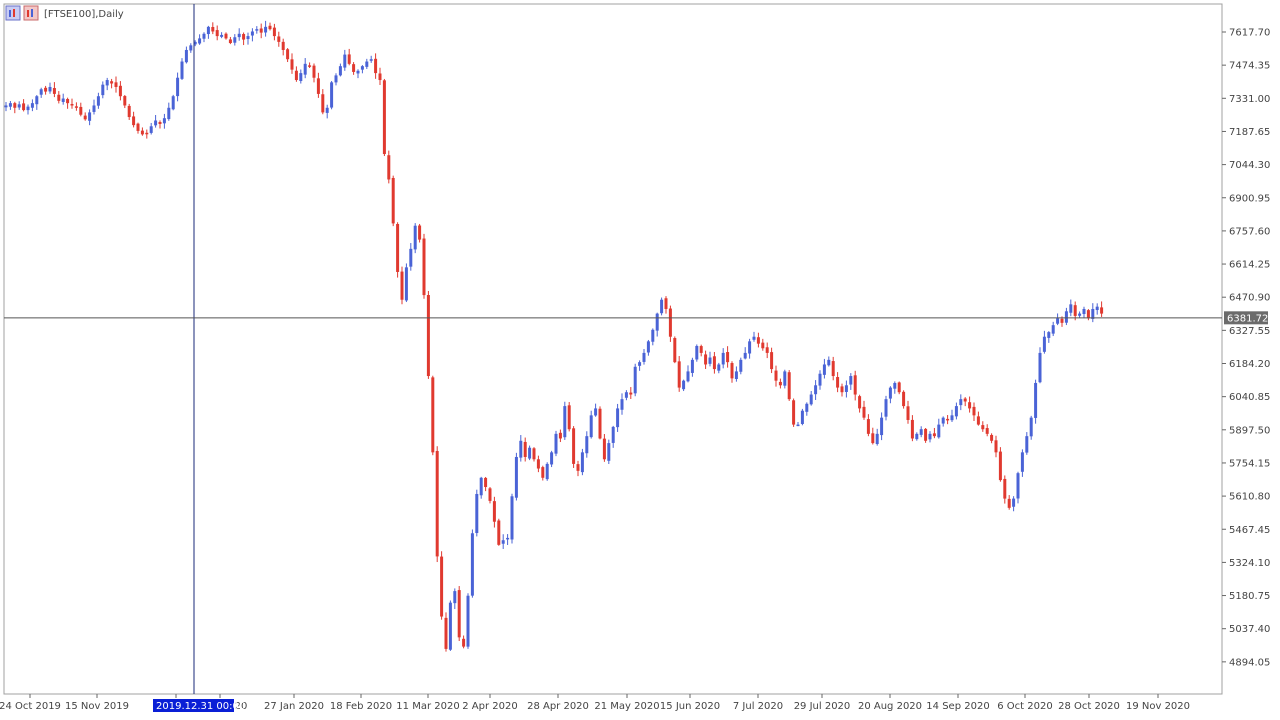 This screenshot has height=720, width=1280. Describe the element at coordinates (1249, 298) in the screenshot. I see `price-tick-label: 6470.90` at that location.